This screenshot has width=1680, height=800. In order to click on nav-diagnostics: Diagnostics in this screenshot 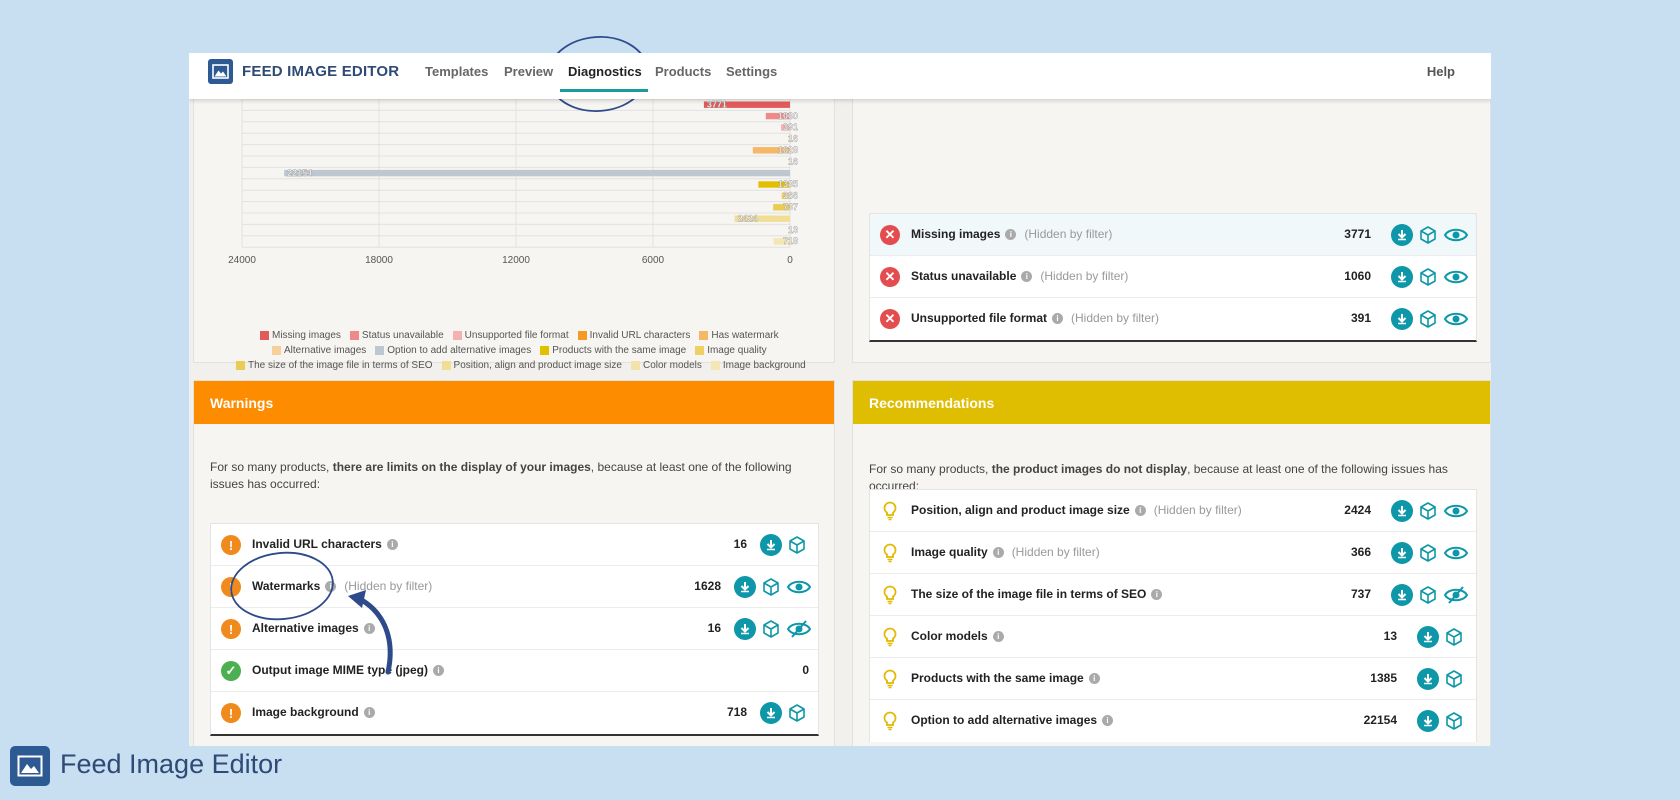, I will do `click(605, 71)`.